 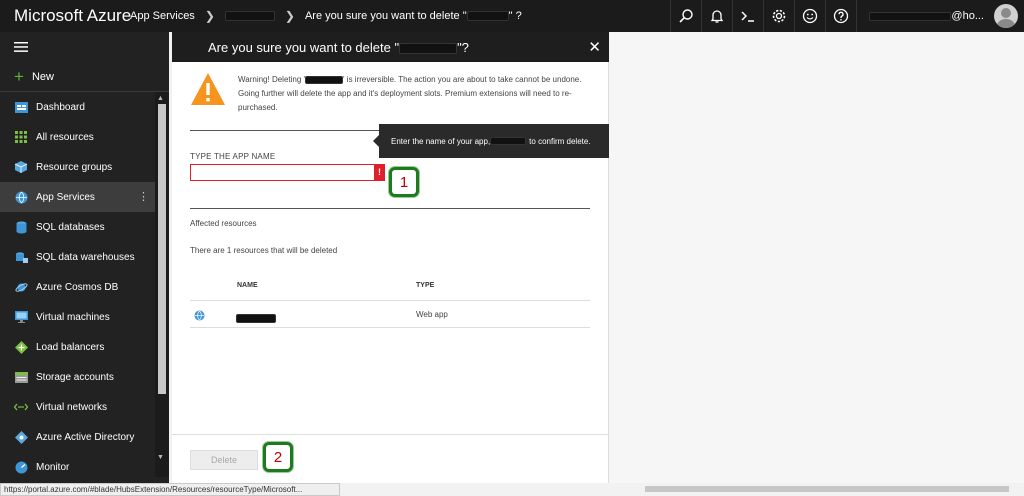 I want to click on sidebar-item-storage-accounts: Storage accounts, so click(x=77, y=377).